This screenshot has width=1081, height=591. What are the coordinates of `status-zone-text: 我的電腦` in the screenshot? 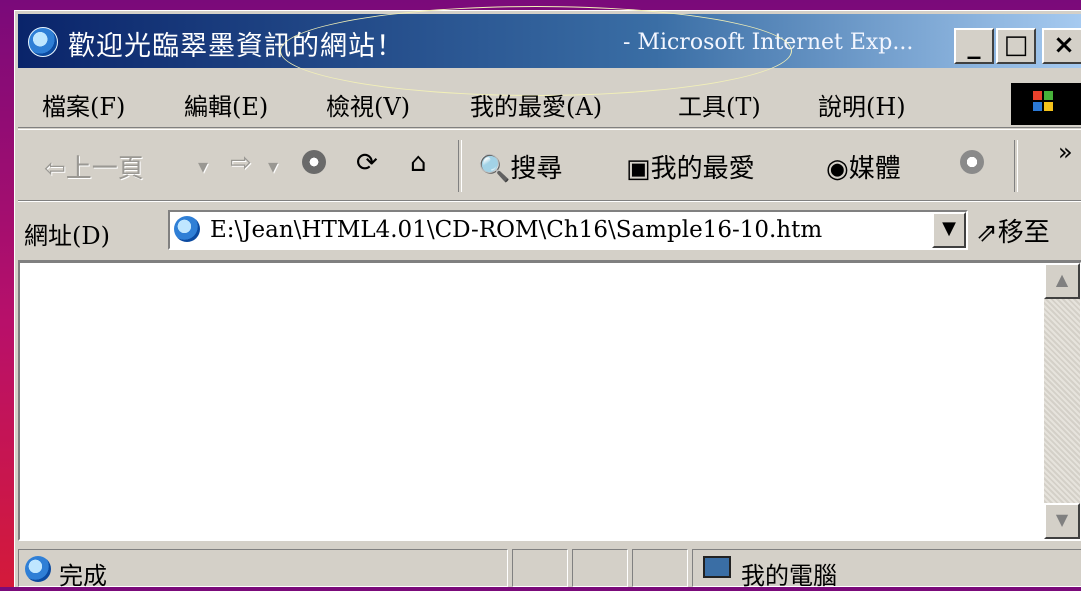 It's located at (789, 576).